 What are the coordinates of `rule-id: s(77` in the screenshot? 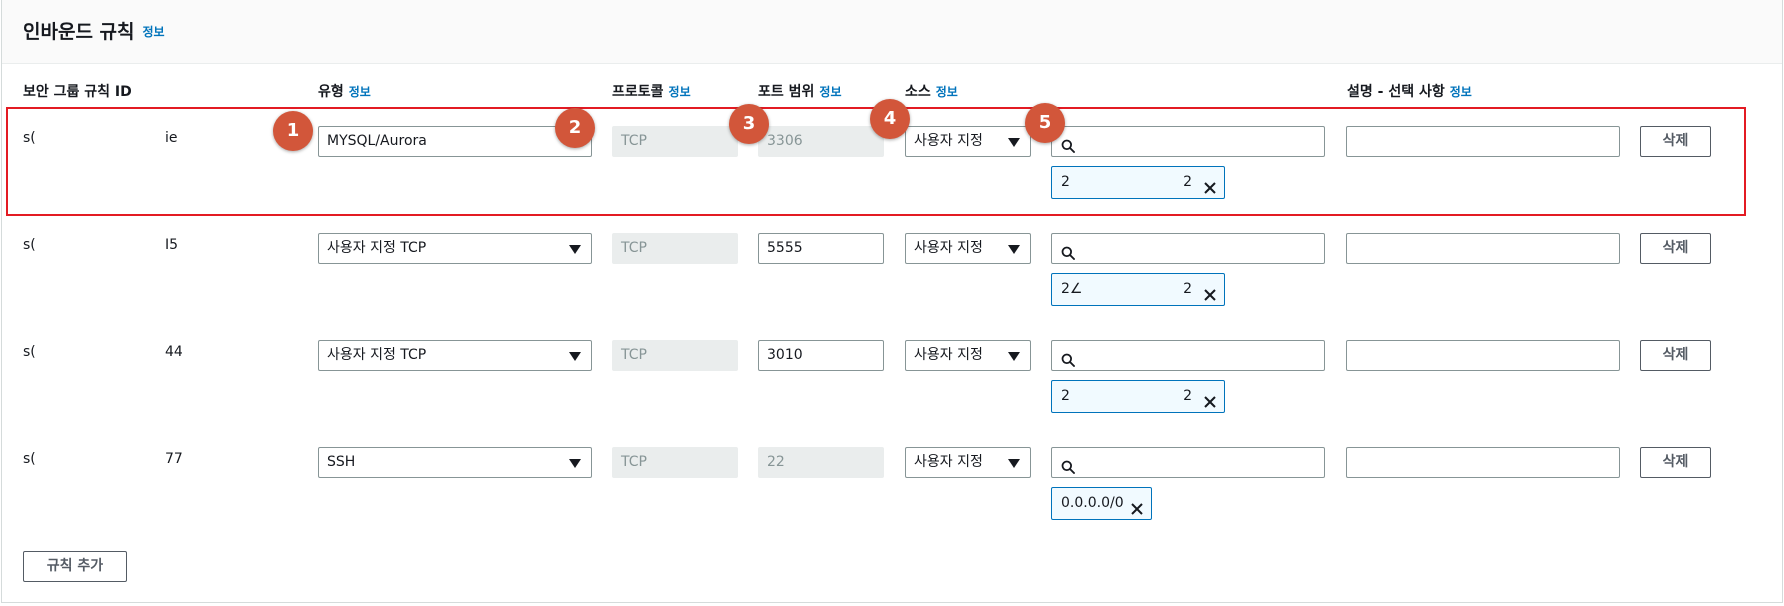 It's located at (103, 459).